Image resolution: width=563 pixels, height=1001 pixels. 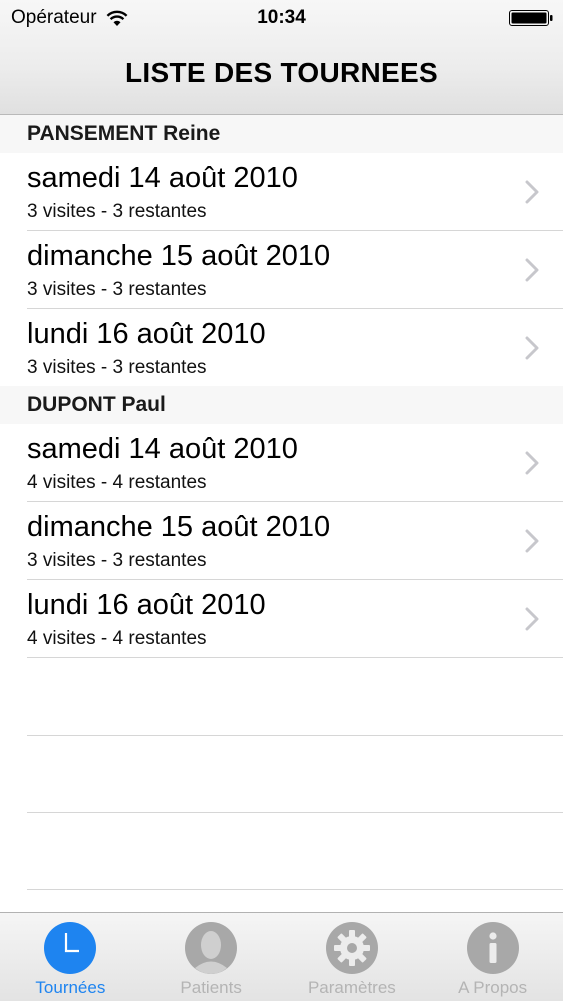 I want to click on info-icon, so click(x=492, y=948).